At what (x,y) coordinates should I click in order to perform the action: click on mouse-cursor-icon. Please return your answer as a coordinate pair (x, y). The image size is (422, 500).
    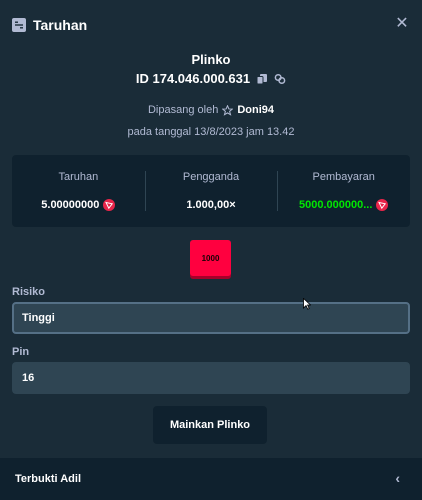
    Looking at the image, I should click on (307, 303).